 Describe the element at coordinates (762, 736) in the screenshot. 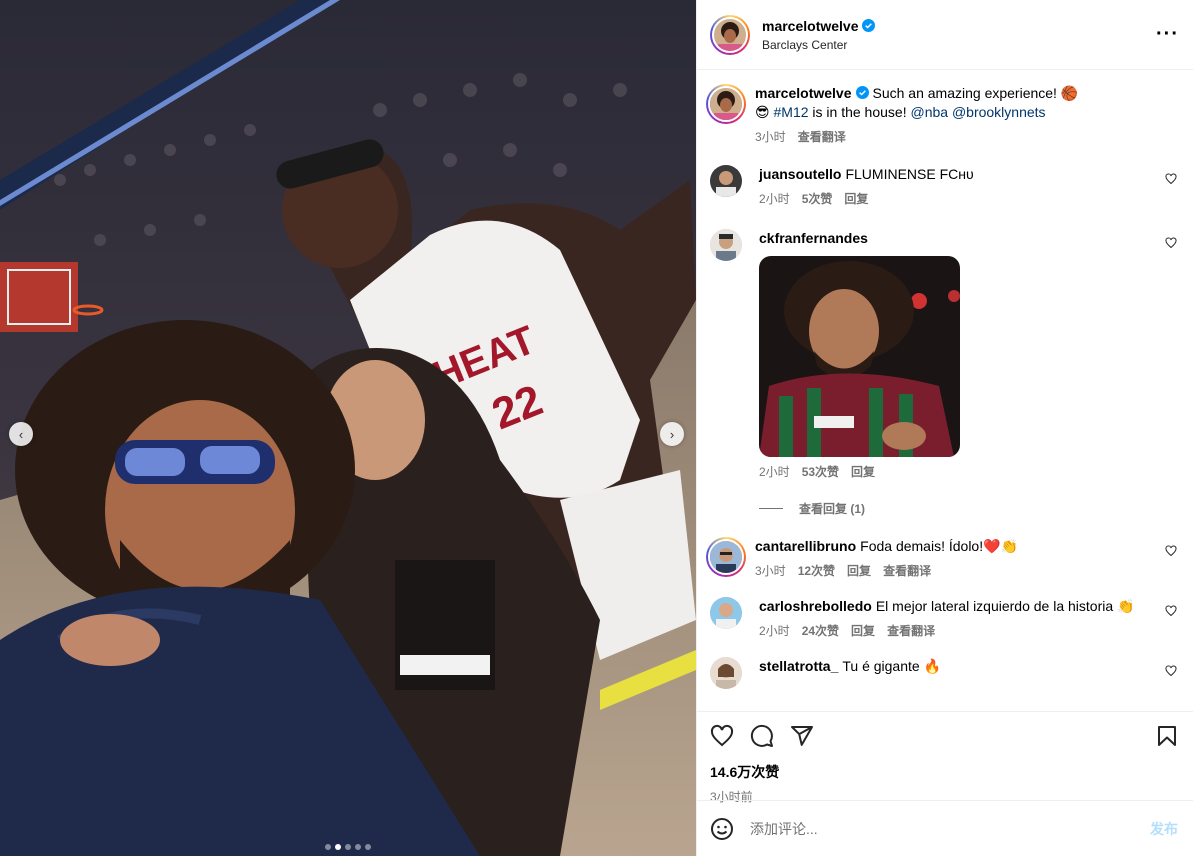

I see `comment-icon` at that location.